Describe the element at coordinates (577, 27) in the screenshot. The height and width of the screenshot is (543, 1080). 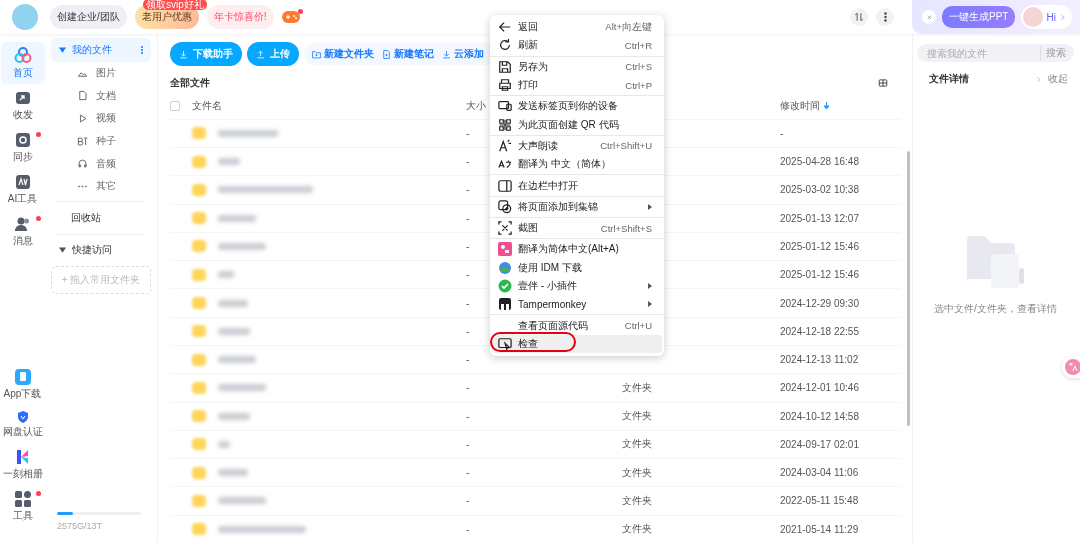
I see `menu-item: 返回 Alt+向左键` at that location.